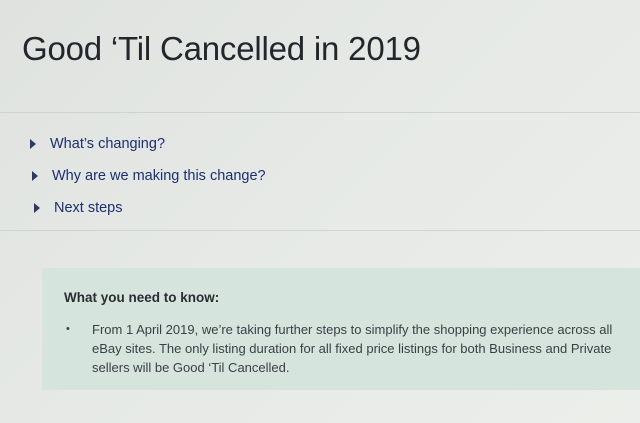 The width and height of the screenshot is (640, 423). I want to click on accordion-item-label: Why are we making this change?, so click(159, 176).